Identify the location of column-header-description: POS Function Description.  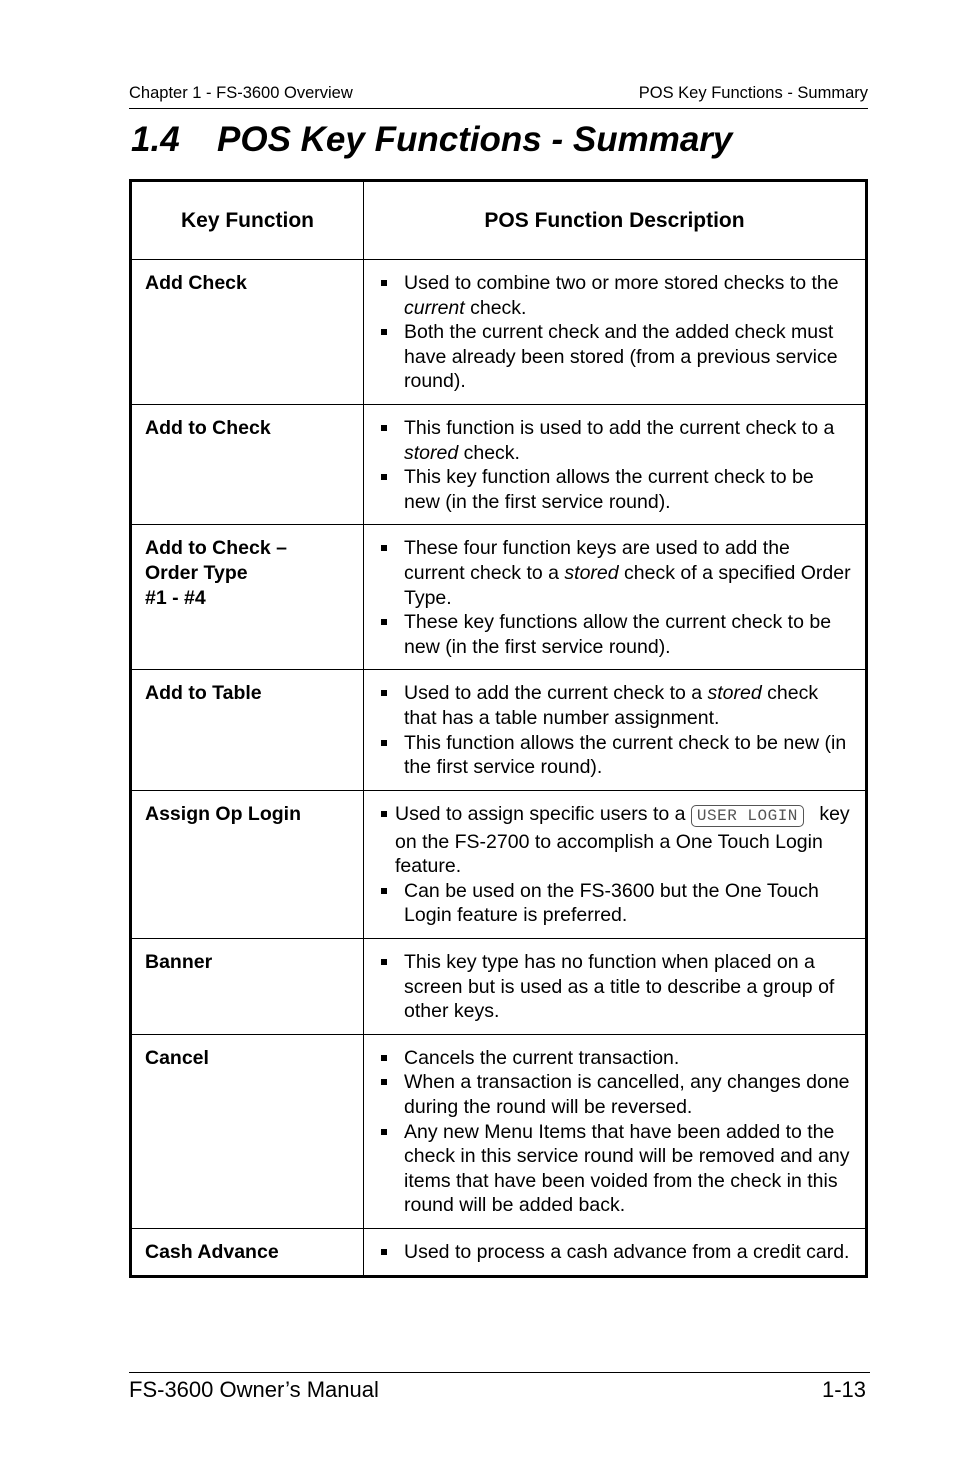
(615, 220).